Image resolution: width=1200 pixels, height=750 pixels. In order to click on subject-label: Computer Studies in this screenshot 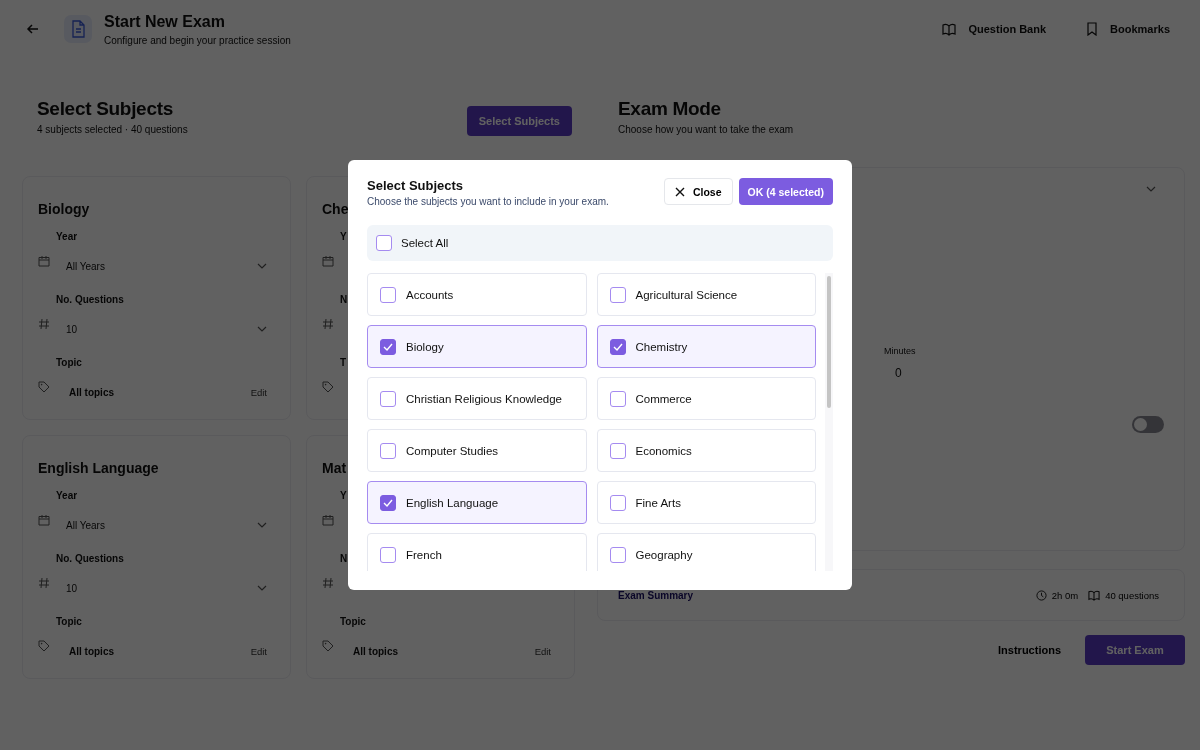, I will do `click(452, 450)`.